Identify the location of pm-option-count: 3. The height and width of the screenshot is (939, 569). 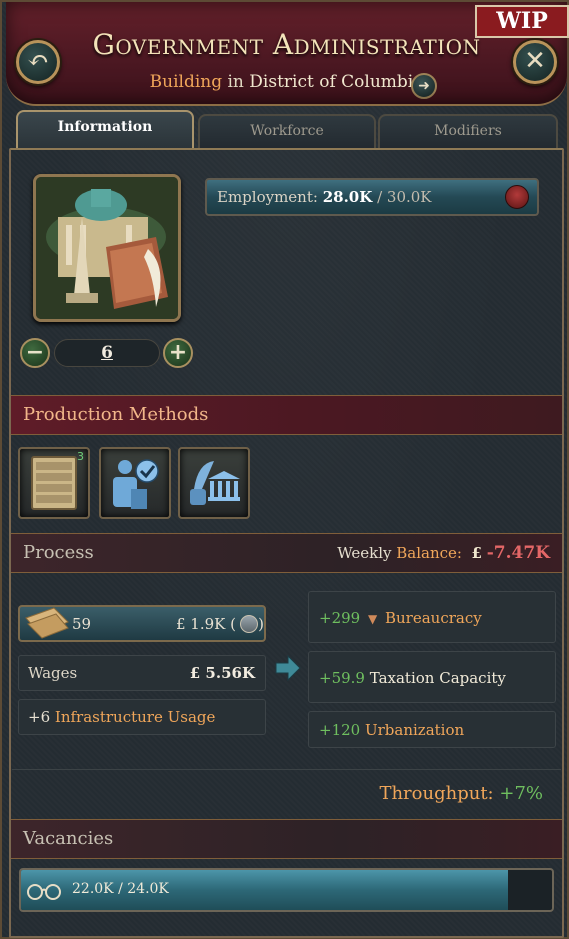
(80, 456).